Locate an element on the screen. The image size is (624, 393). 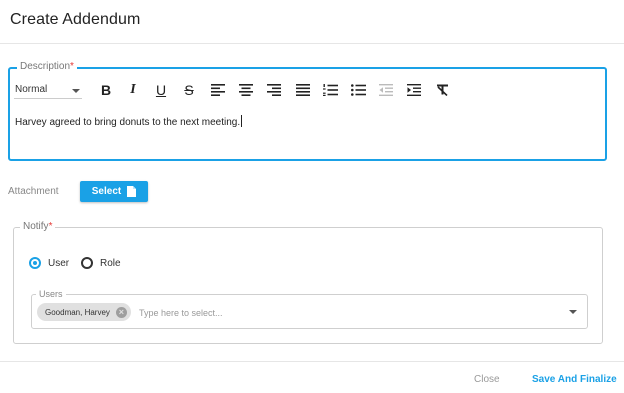
underline-button: U is located at coordinates (161, 90).